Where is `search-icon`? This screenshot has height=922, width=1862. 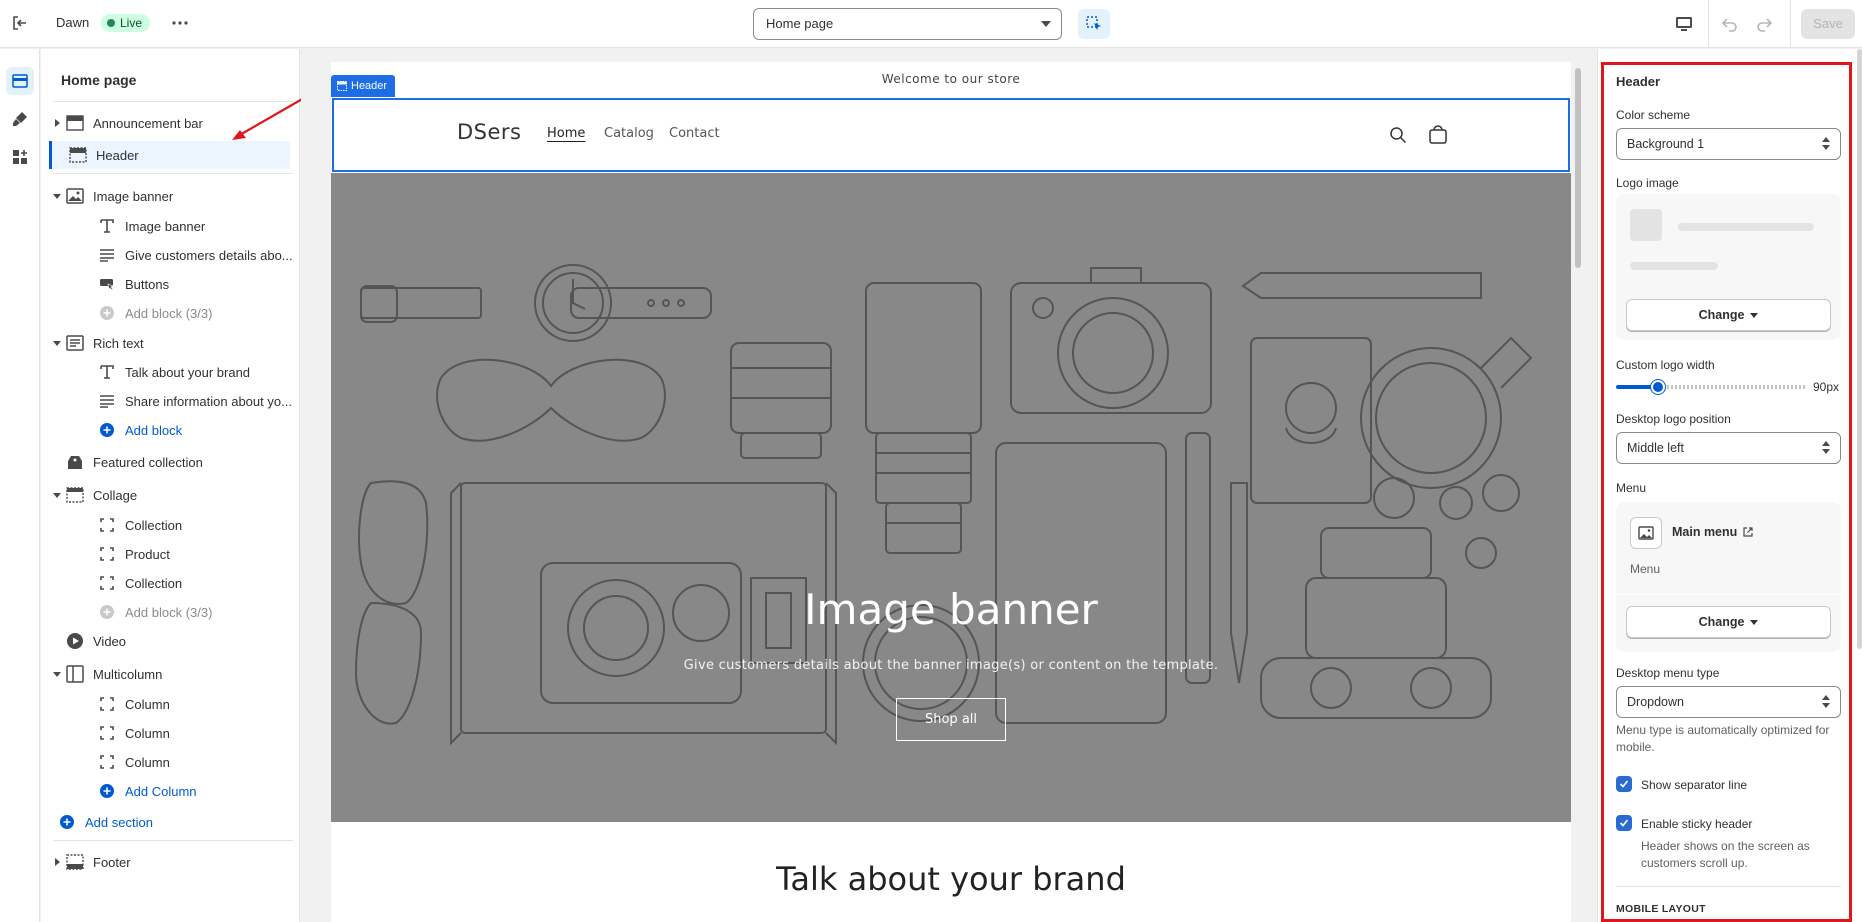
search-icon is located at coordinates (1398, 135).